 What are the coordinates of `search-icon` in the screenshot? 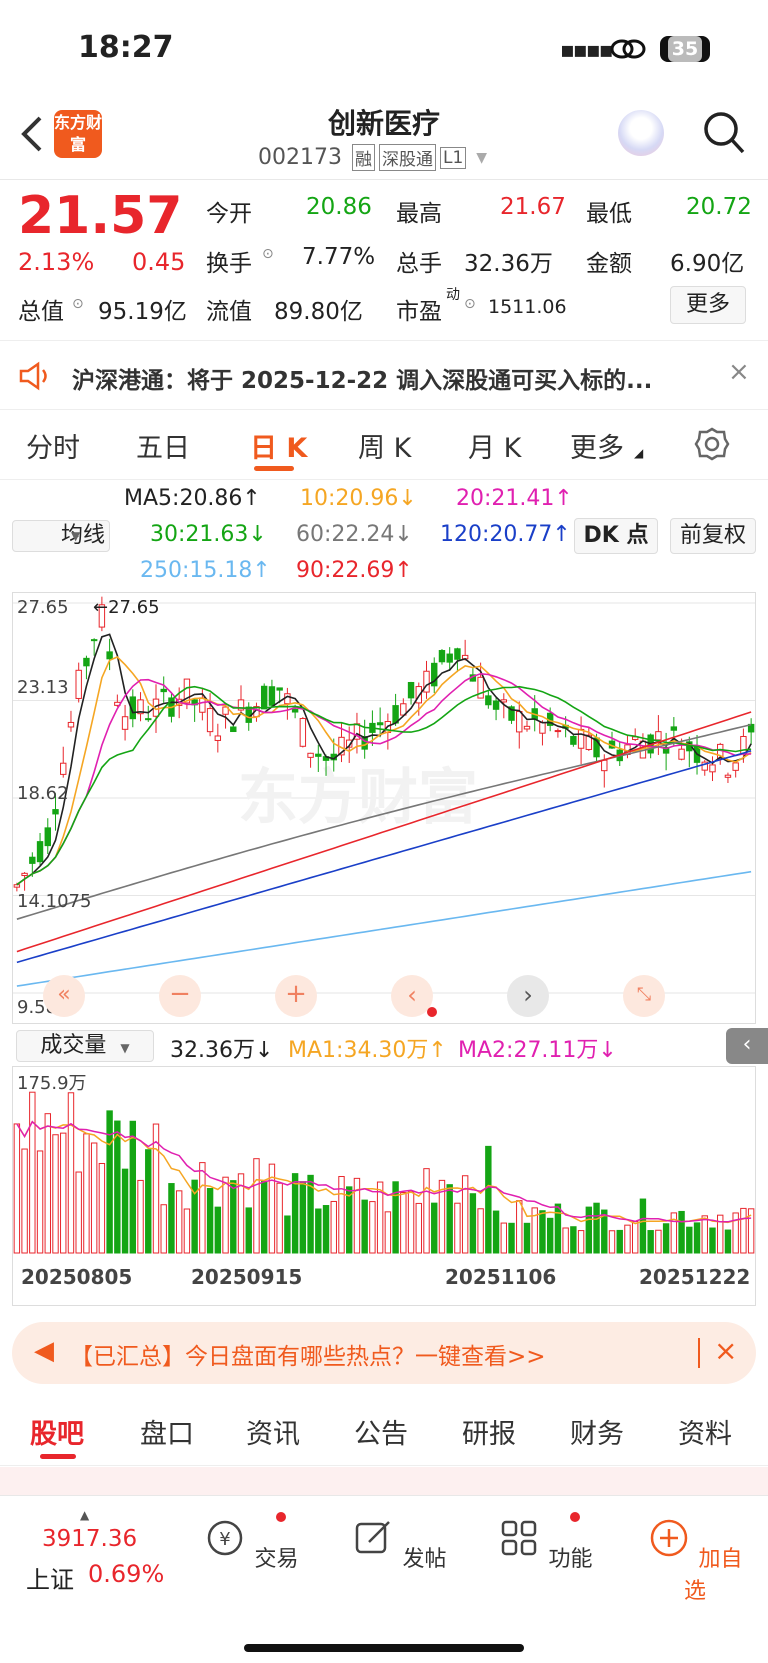 It's located at (724, 133).